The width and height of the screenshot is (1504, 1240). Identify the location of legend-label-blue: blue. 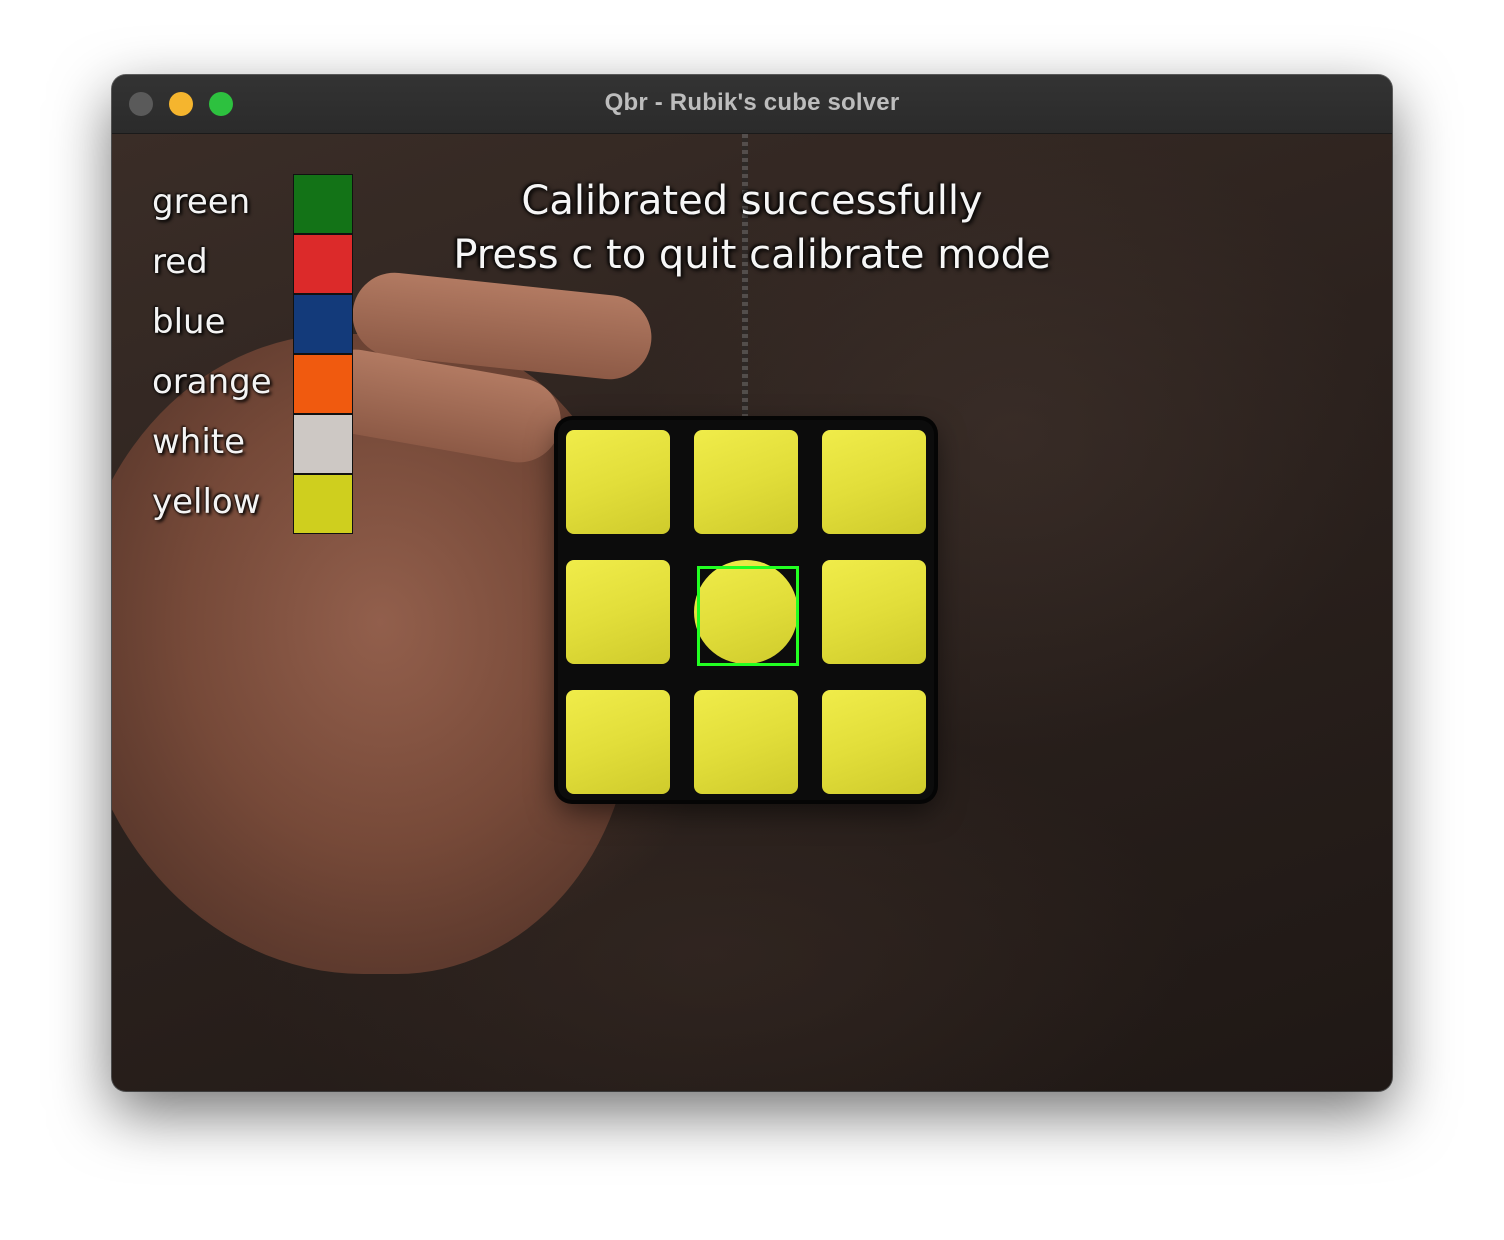
(189, 322).